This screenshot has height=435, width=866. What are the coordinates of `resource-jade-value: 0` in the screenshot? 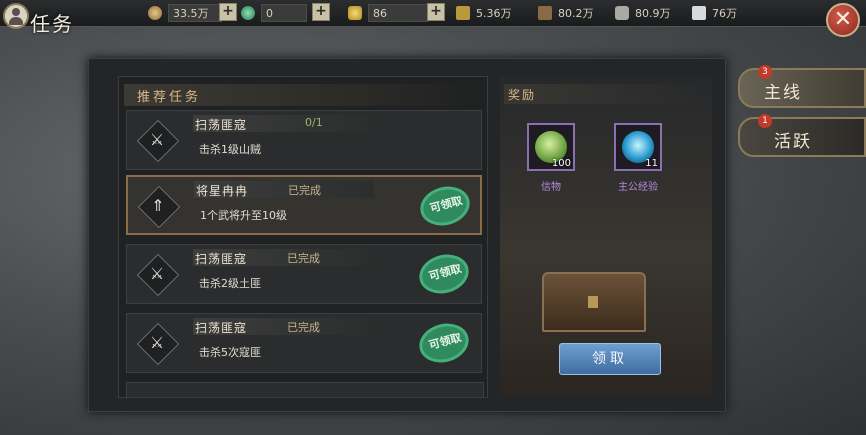 It's located at (269, 13).